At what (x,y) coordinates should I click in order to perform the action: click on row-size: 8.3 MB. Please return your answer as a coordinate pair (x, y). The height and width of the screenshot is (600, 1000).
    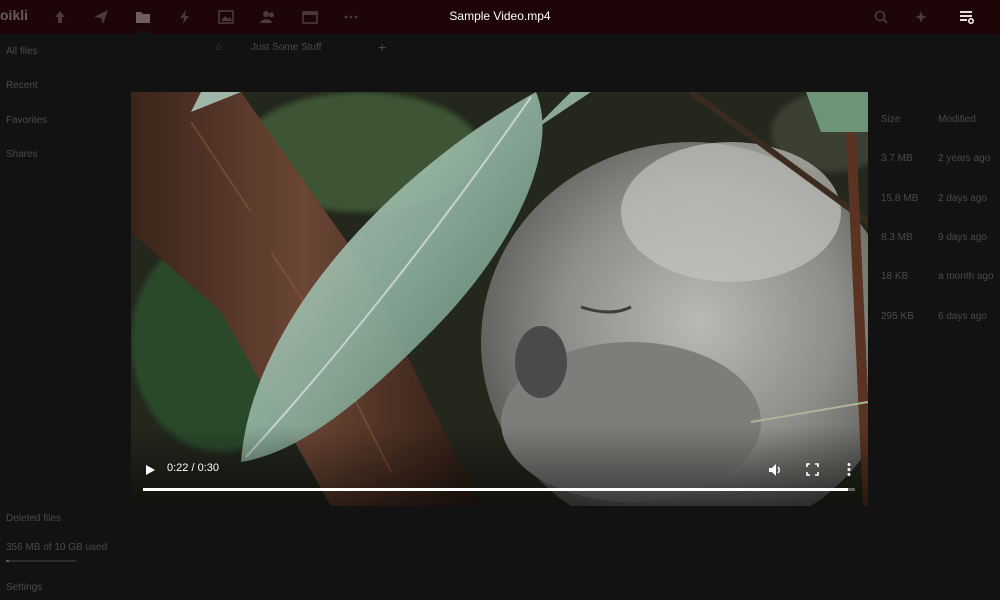
    Looking at the image, I should click on (897, 237).